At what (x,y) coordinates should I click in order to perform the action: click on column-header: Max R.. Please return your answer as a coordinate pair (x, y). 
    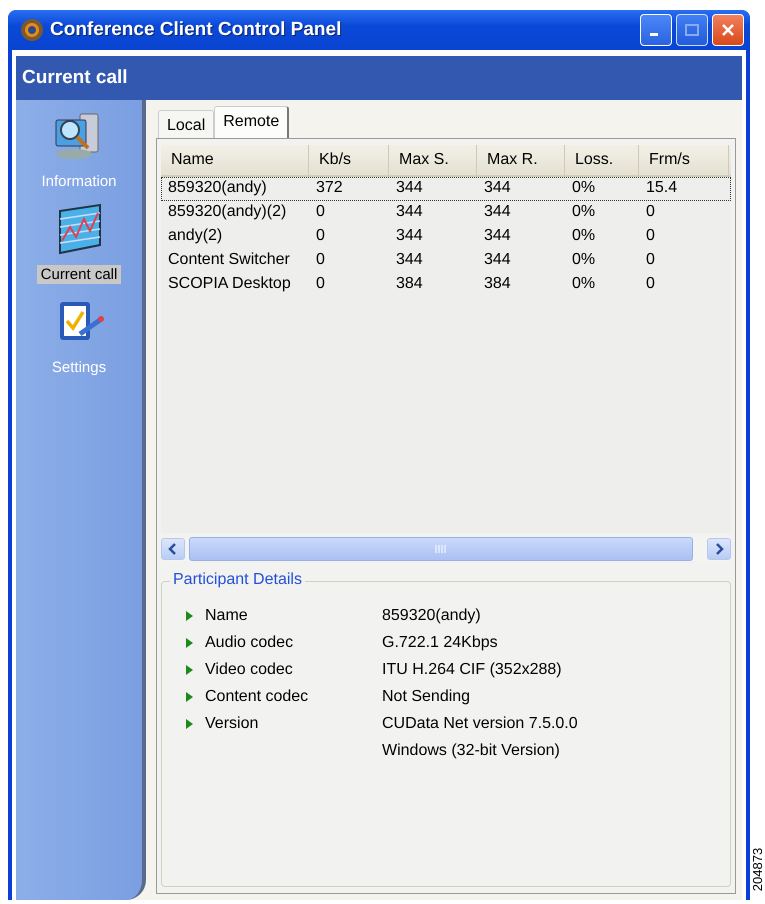
    Looking at the image, I should click on (521, 160).